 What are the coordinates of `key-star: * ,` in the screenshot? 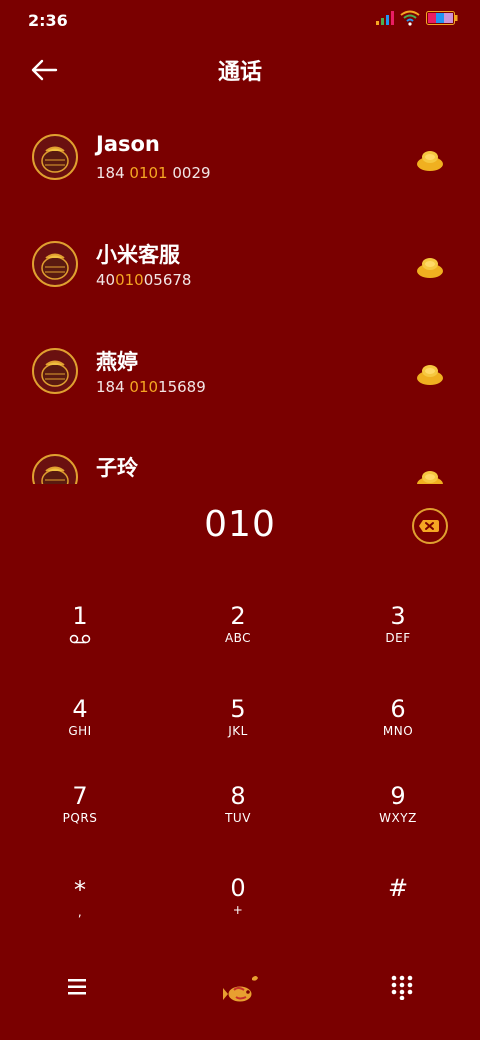 It's located at (80, 916).